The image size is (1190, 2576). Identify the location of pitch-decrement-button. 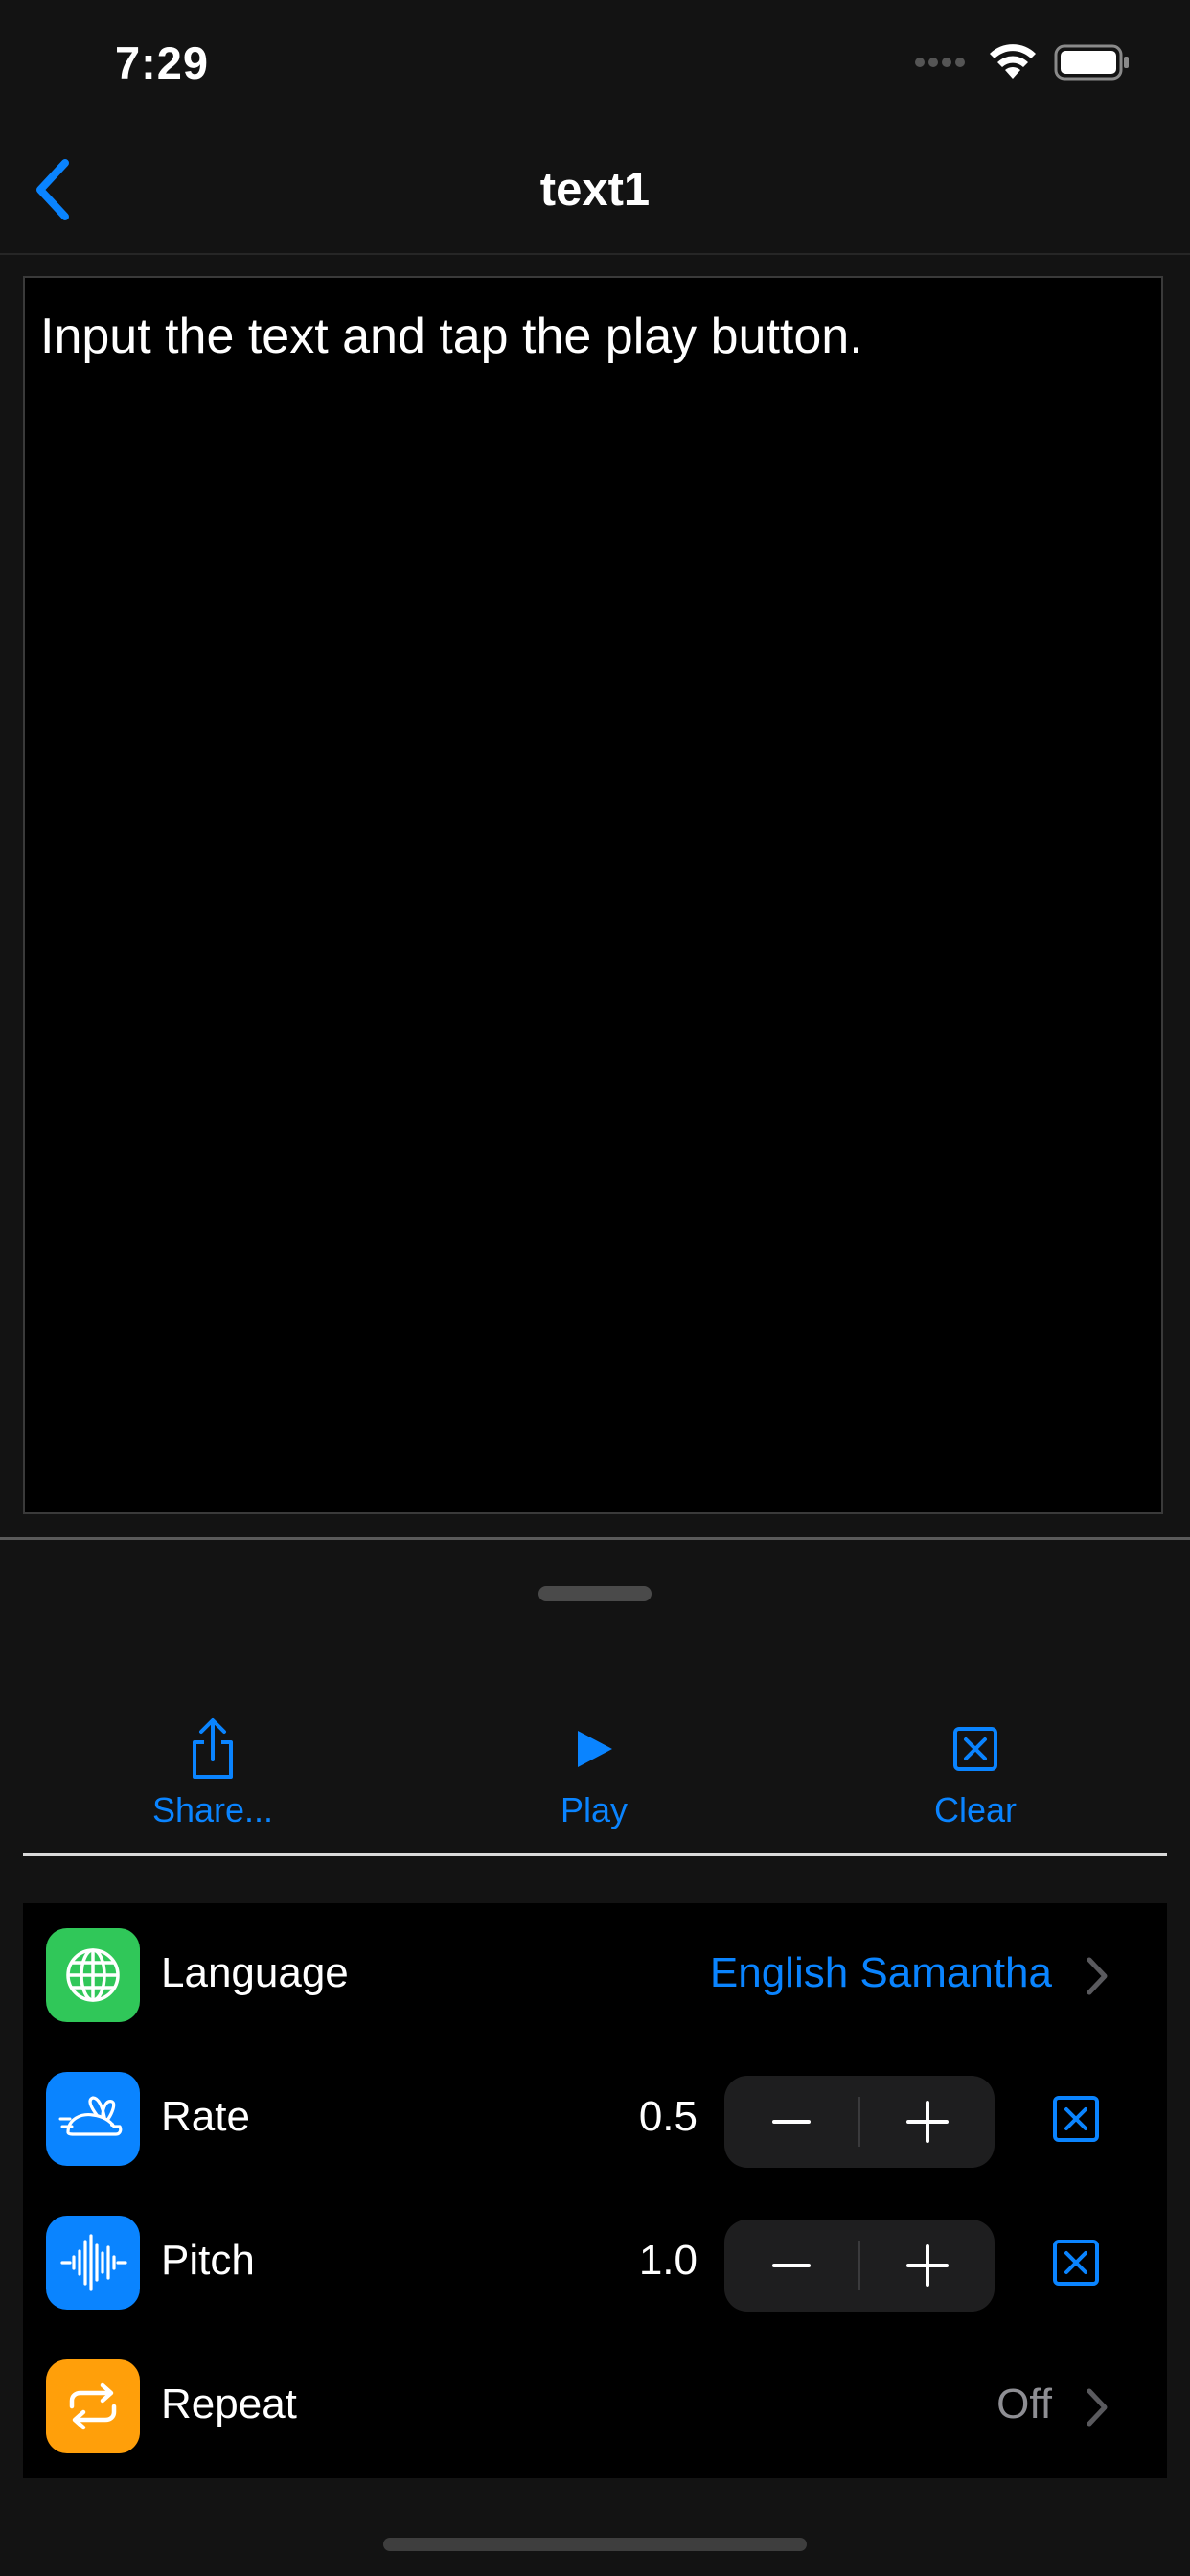
(791, 2266).